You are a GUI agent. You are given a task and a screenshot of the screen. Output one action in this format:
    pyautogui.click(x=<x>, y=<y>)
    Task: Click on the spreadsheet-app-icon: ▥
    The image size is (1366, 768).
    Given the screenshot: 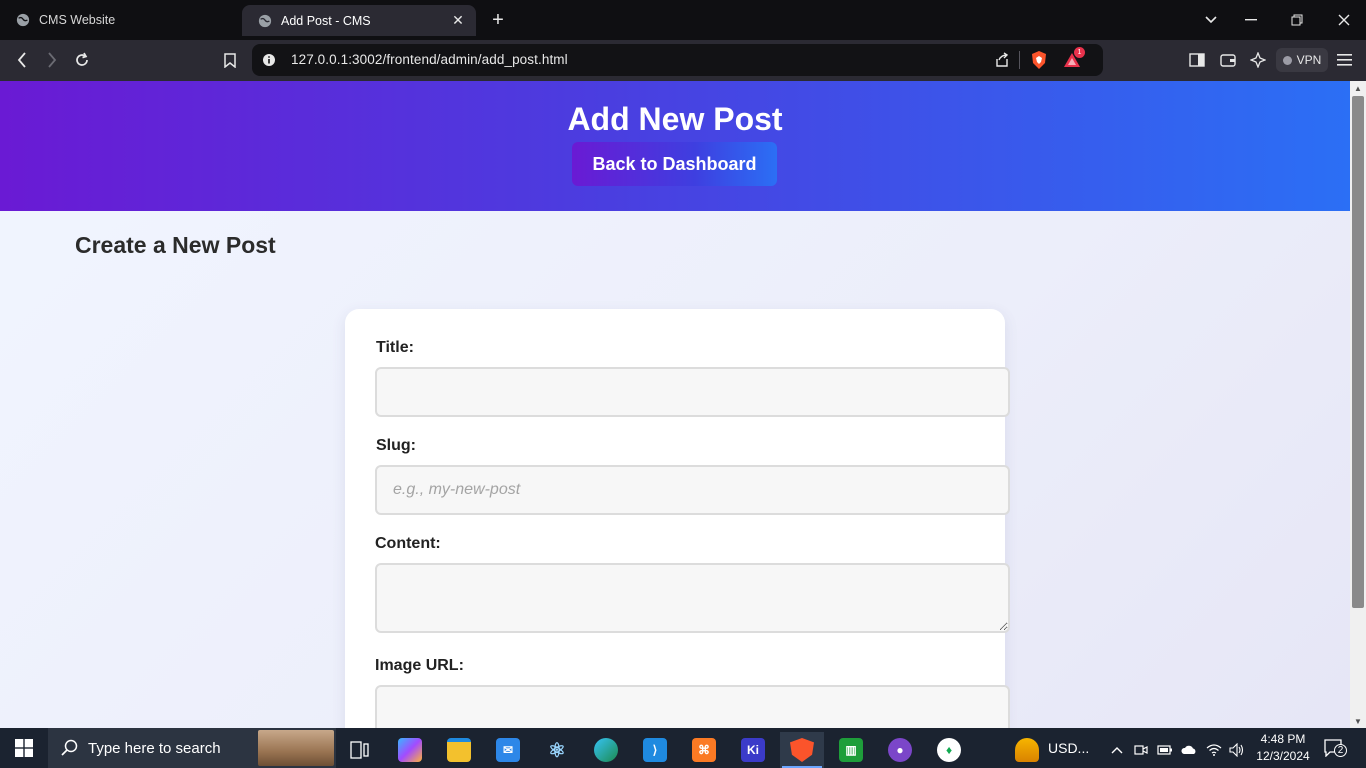 What is the action you would take?
    pyautogui.click(x=851, y=750)
    